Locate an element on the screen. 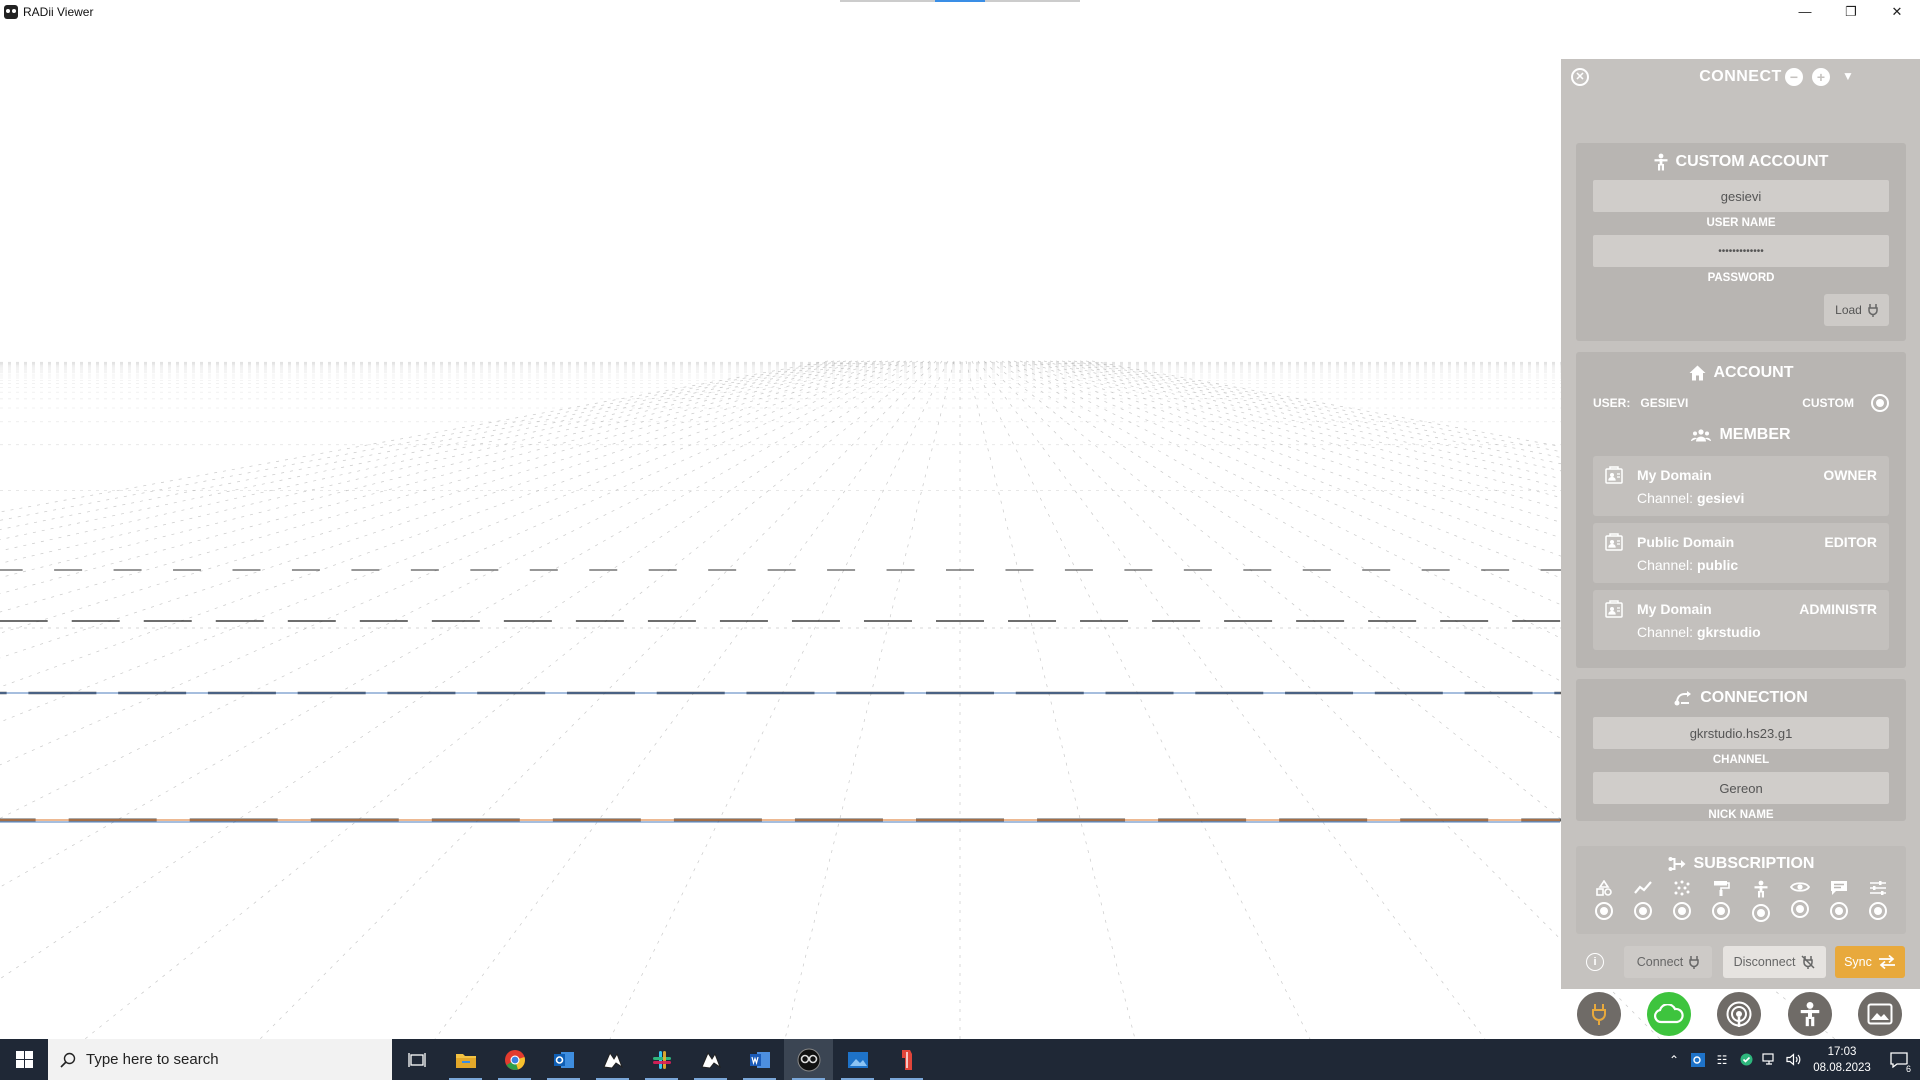 The image size is (1920, 1080). radii-logo-icon is located at coordinates (808, 1059).